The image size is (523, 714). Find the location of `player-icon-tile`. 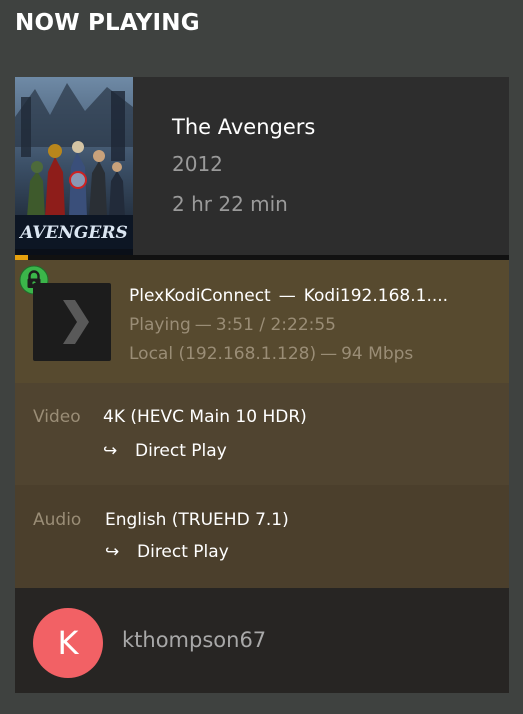

player-icon-tile is located at coordinates (72, 322).